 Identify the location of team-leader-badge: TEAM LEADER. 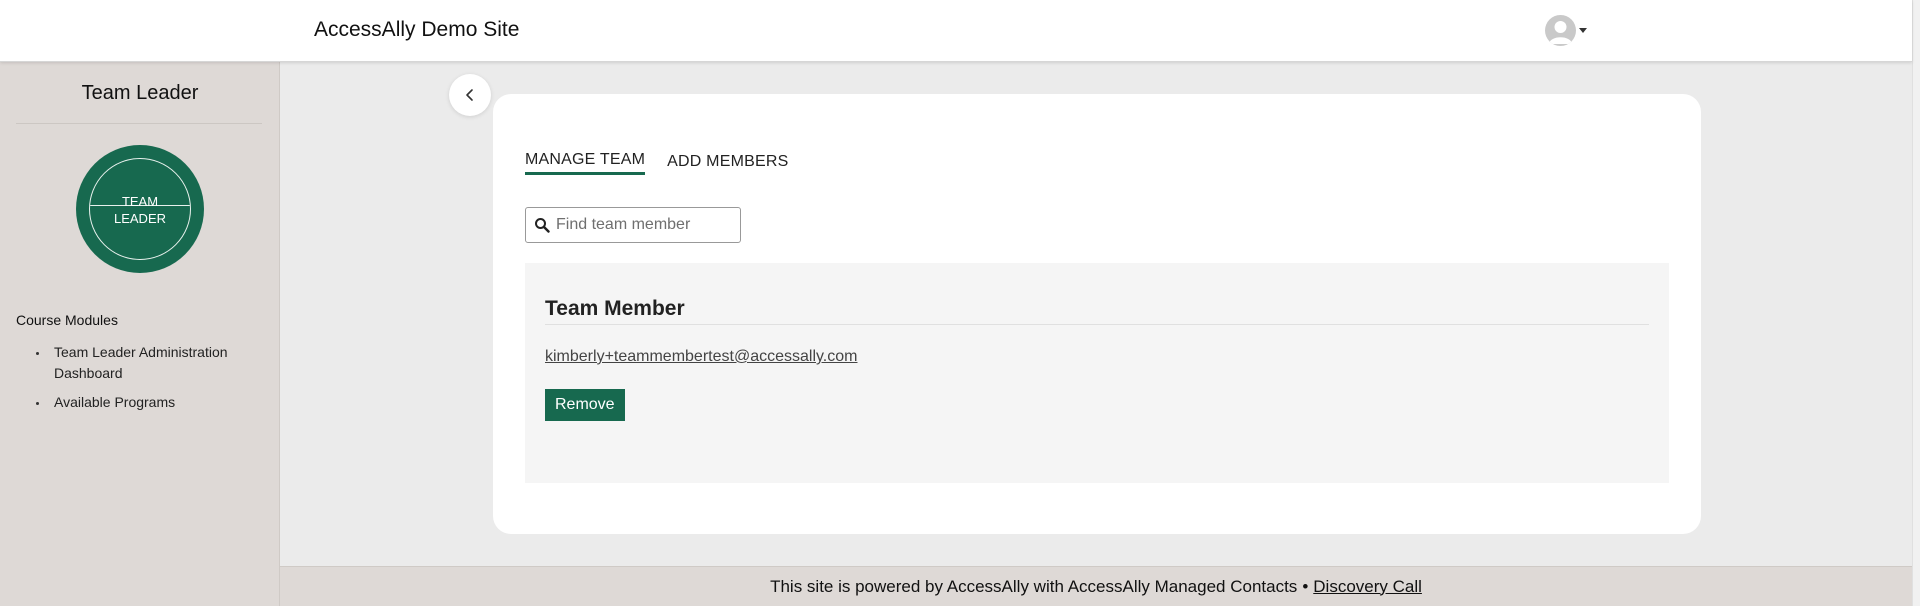
(140, 209).